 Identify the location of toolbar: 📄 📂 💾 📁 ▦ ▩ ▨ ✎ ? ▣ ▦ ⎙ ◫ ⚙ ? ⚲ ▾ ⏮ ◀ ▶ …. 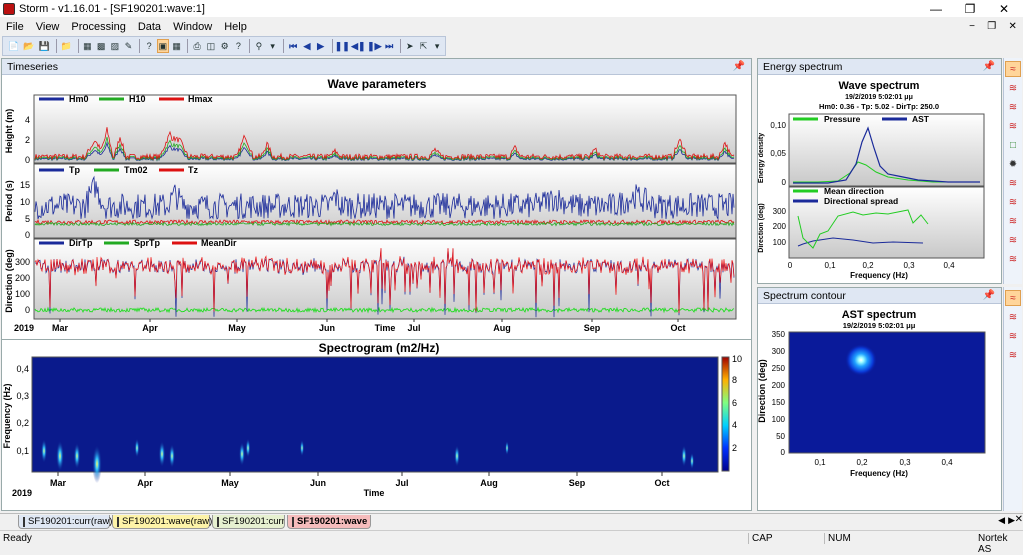
(224, 46).